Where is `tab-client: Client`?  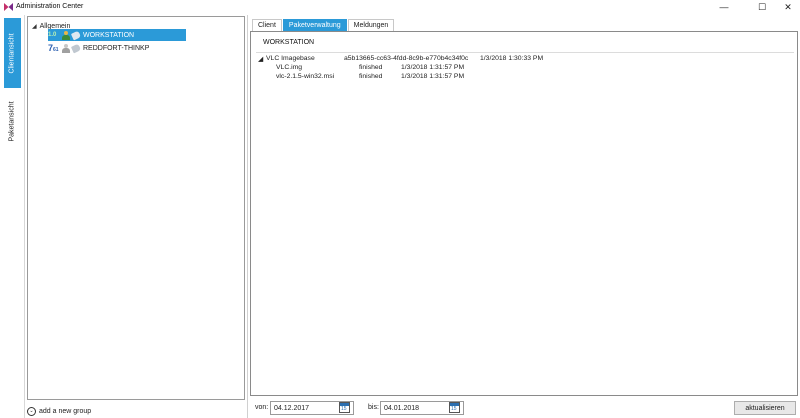 tab-client: Client is located at coordinates (267, 25).